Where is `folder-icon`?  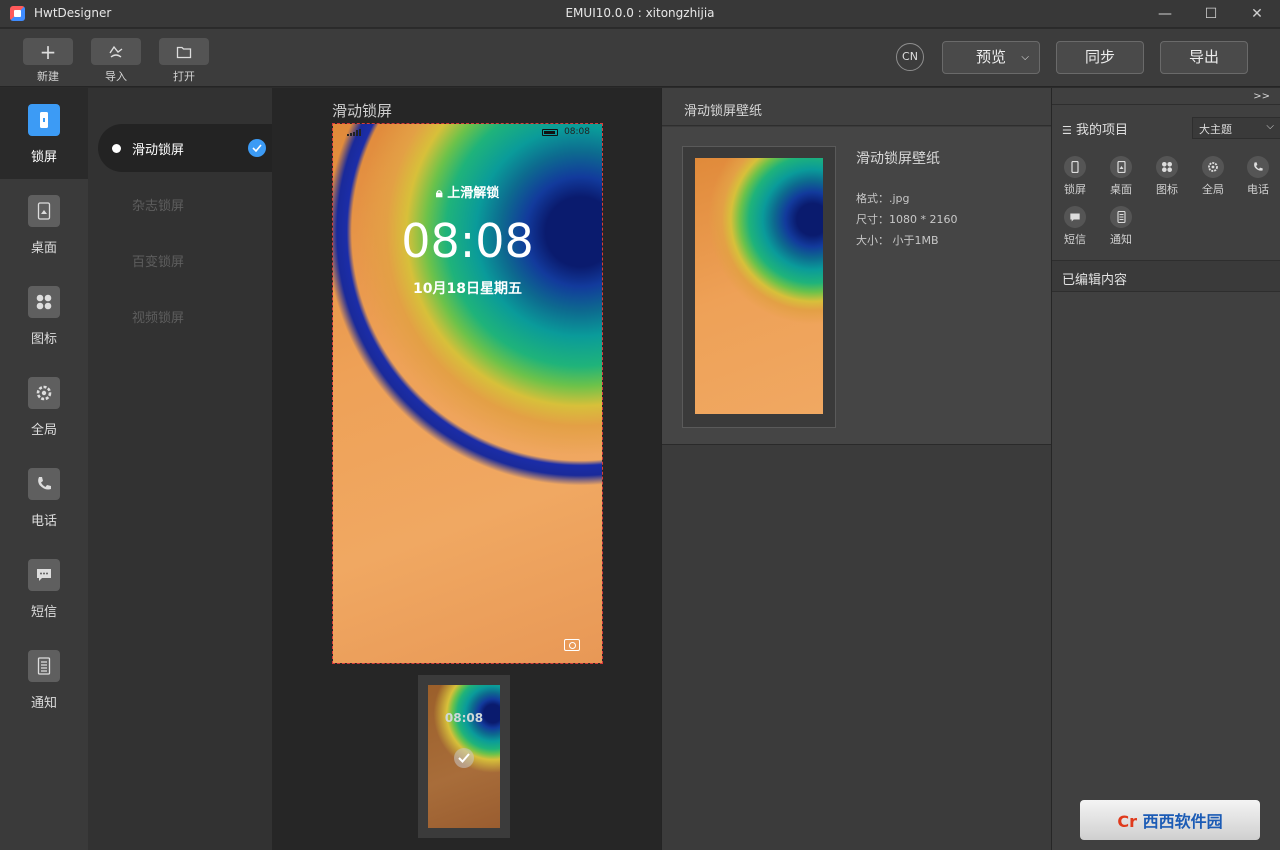
folder-icon is located at coordinates (184, 52).